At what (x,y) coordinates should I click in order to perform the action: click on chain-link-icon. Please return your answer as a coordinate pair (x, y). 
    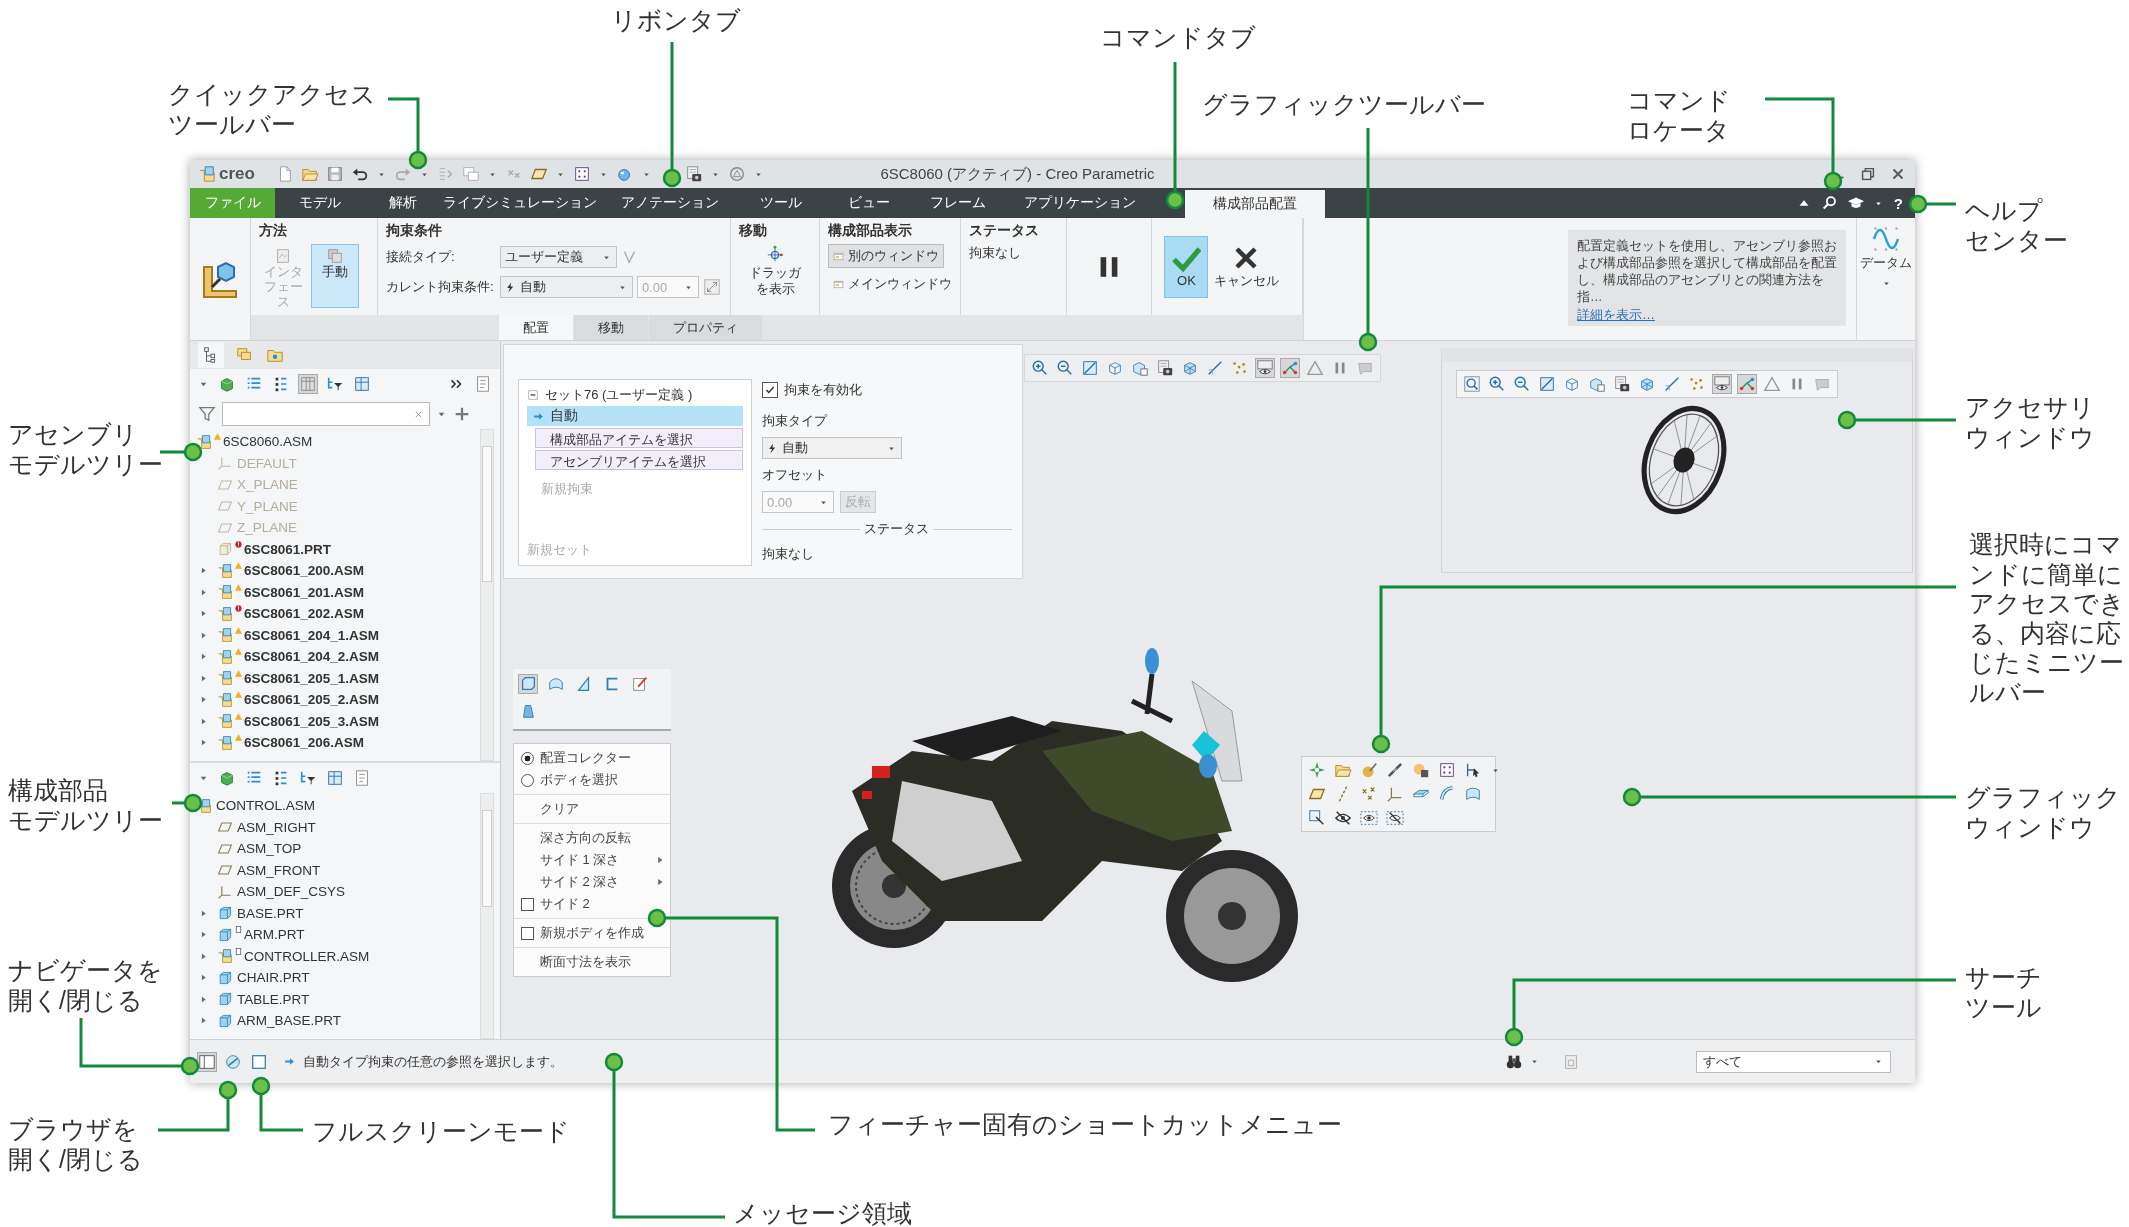
    Looking at the image, I should click on (1395, 770).